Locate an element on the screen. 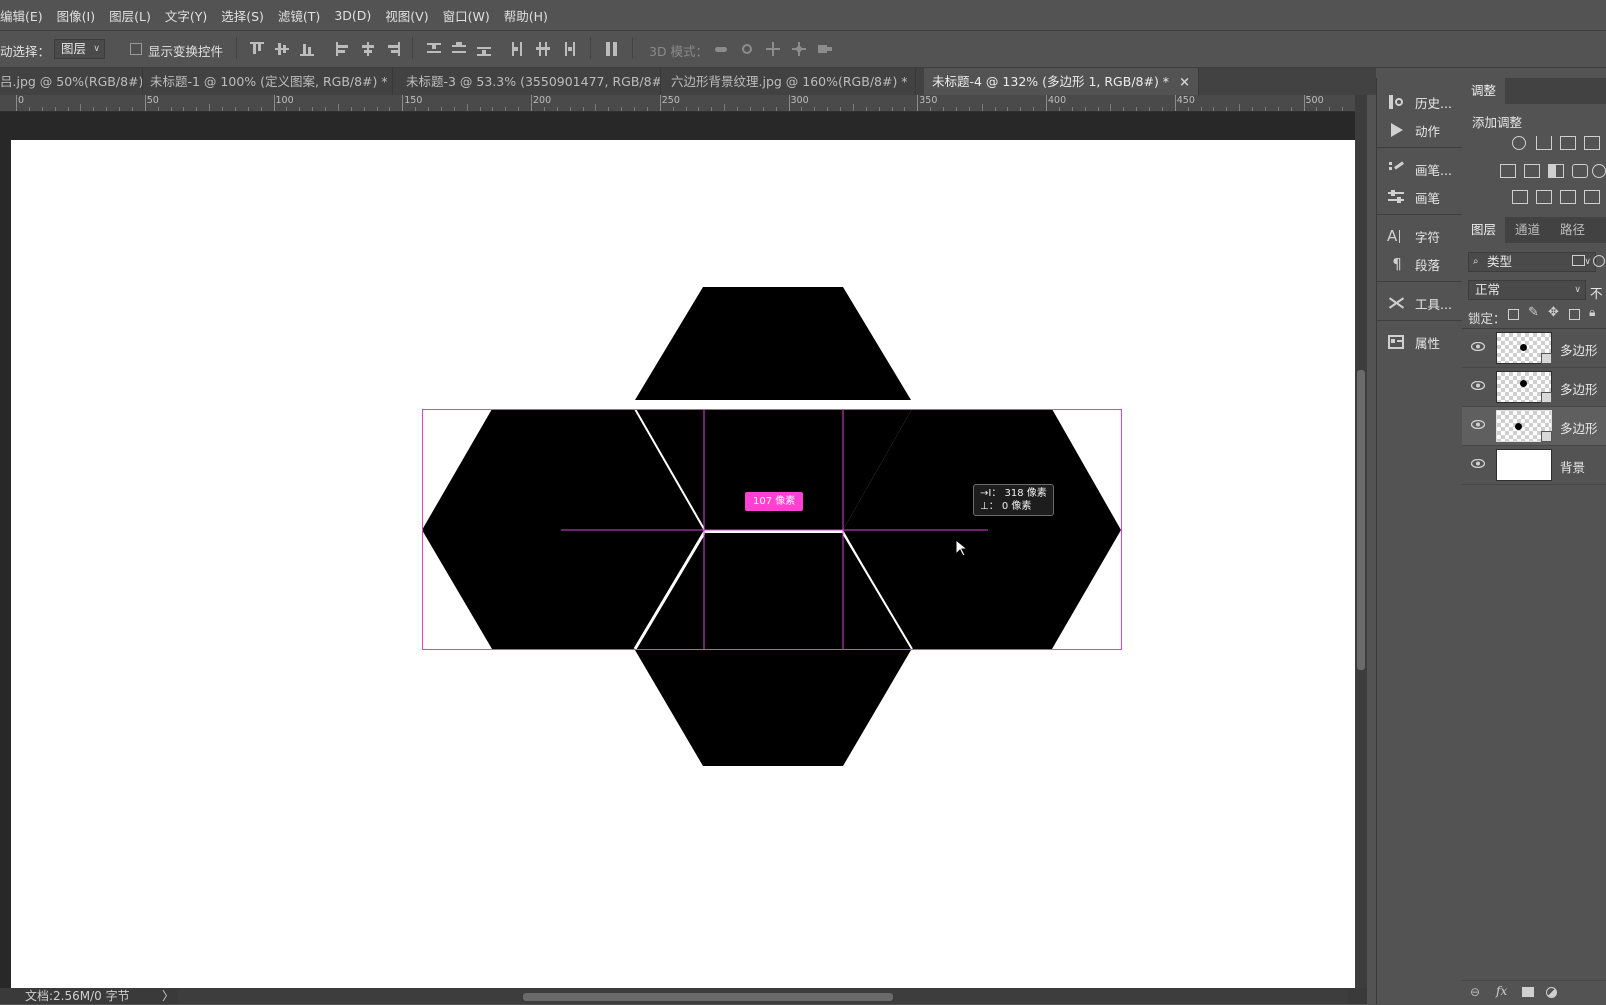  tab-document-4: 六边形背景纹理.jpg @ 160%(RGB/8#) *× is located at coordinates (789, 81).